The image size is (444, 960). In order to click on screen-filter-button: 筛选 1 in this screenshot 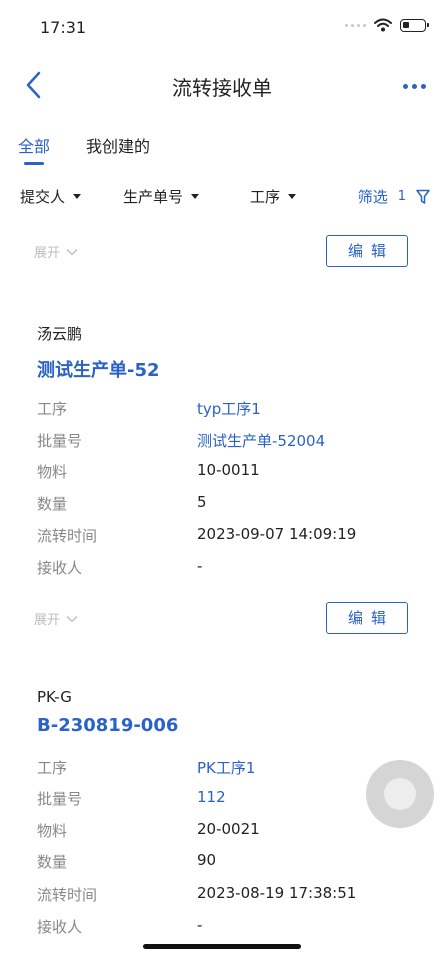, I will do `click(394, 196)`.